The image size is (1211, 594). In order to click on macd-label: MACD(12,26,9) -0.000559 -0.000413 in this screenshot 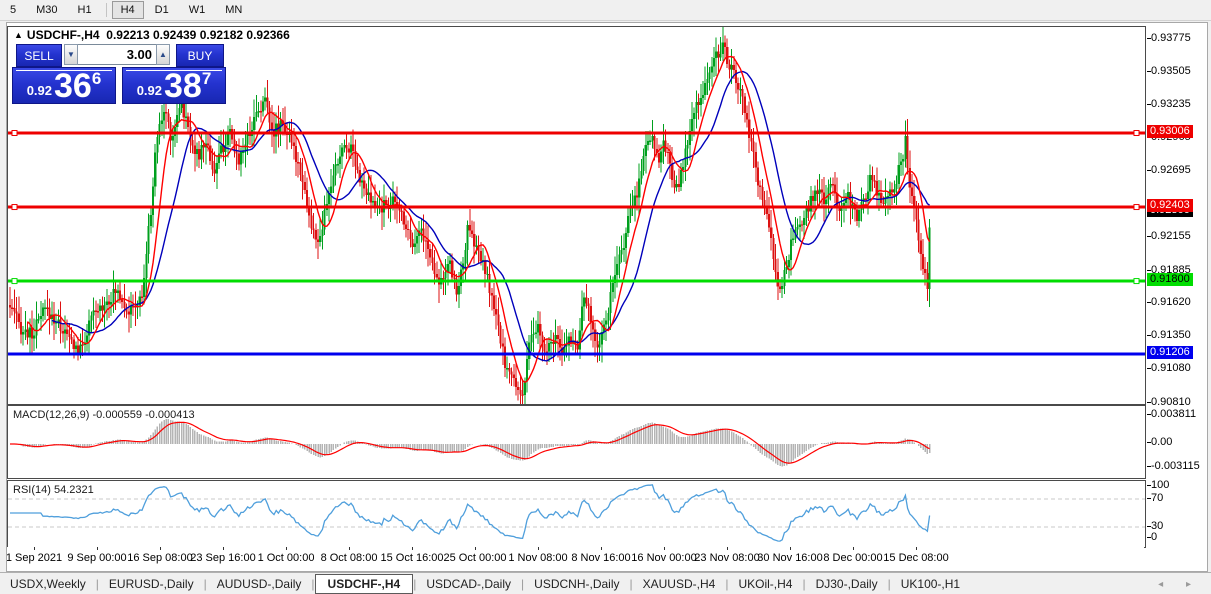, I will do `click(104, 415)`.